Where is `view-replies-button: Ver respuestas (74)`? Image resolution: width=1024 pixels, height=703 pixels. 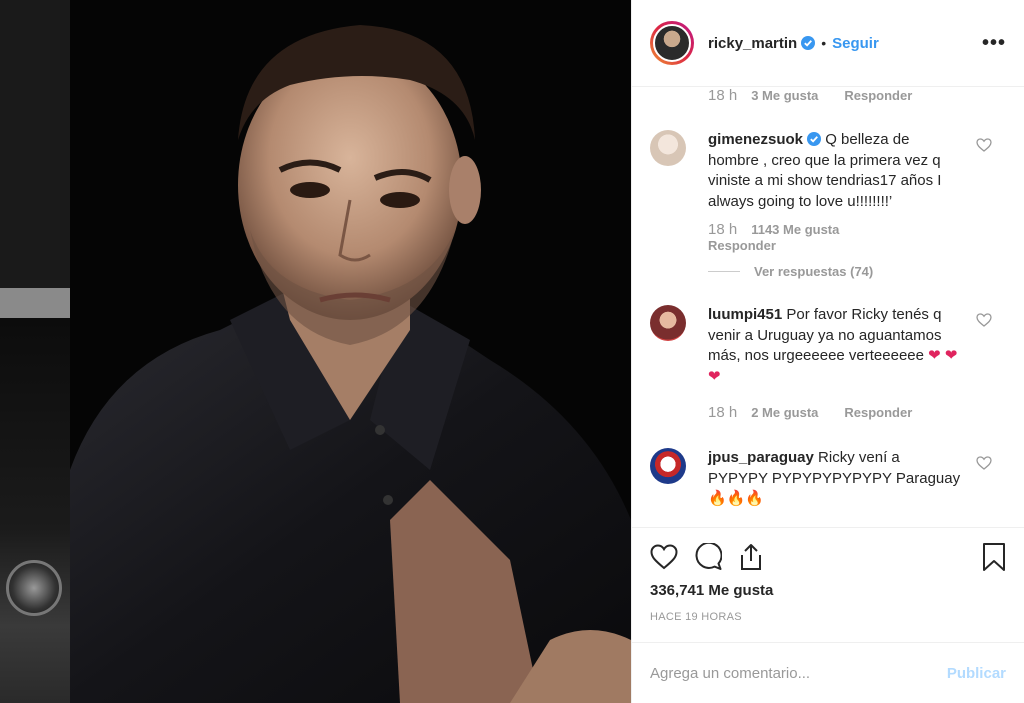 view-replies-button: Ver respuestas (74) is located at coordinates (813, 271).